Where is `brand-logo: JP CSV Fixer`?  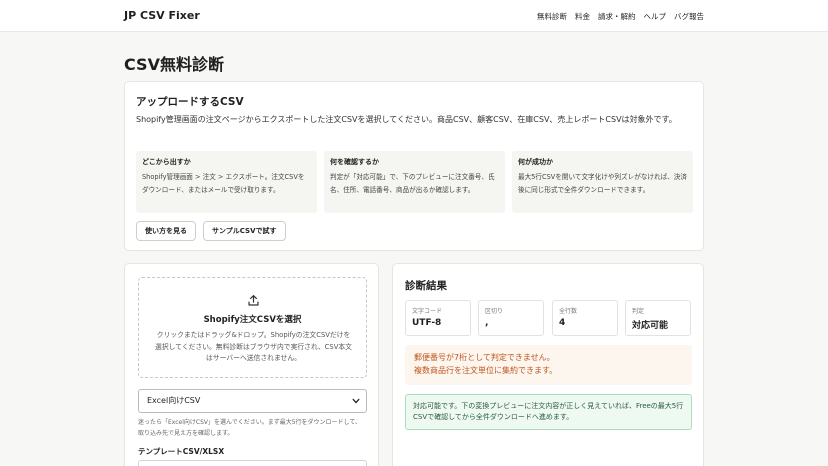
brand-logo: JP CSV Fixer is located at coordinates (162, 15).